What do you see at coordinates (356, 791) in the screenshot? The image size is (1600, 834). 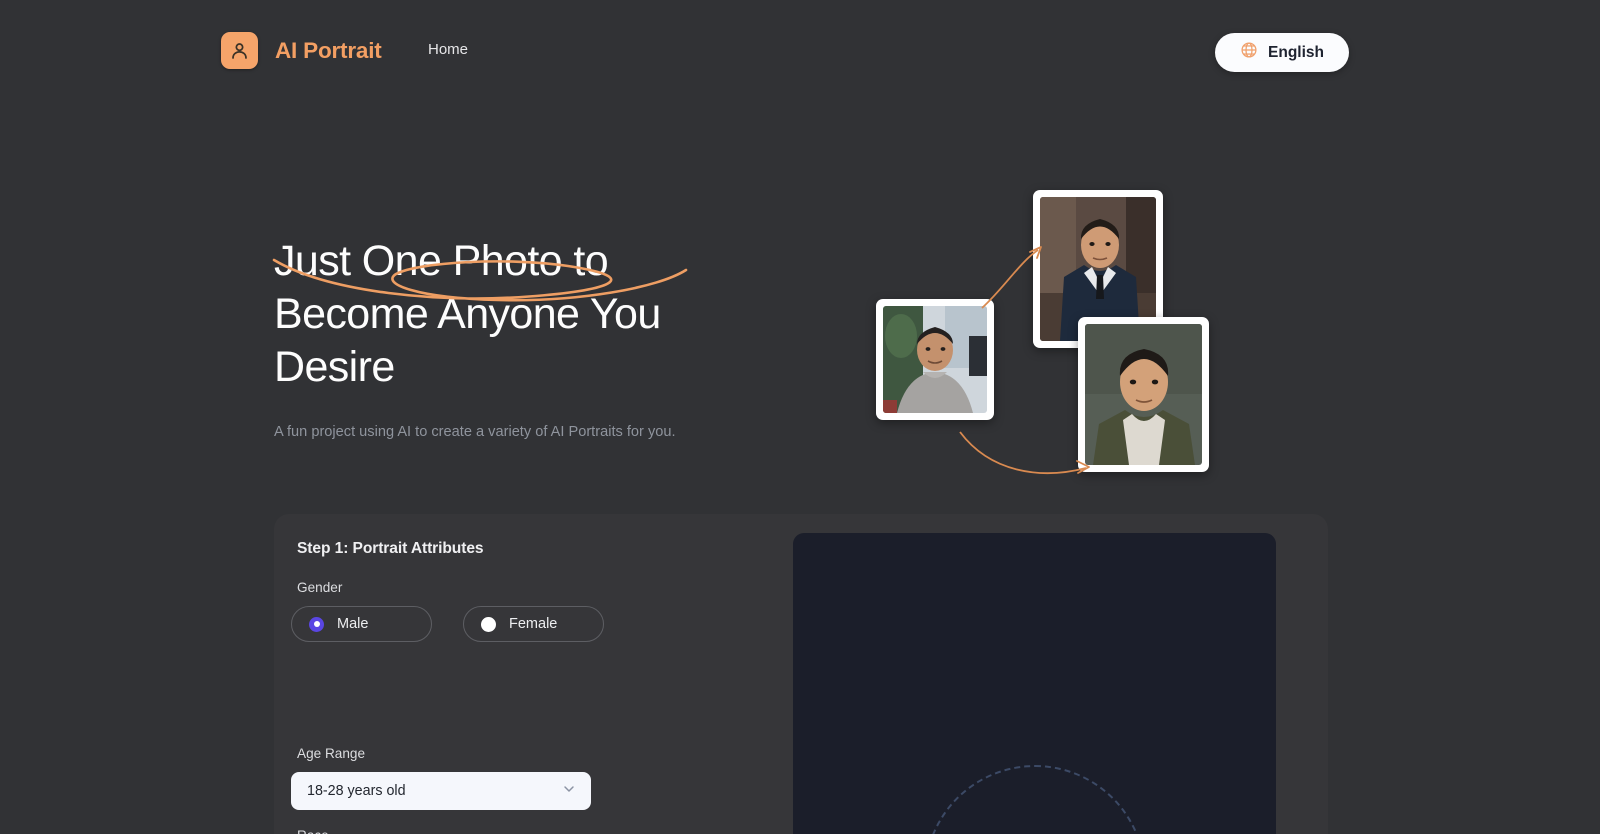 I see `age-range-value: 18-28 years old` at bounding box center [356, 791].